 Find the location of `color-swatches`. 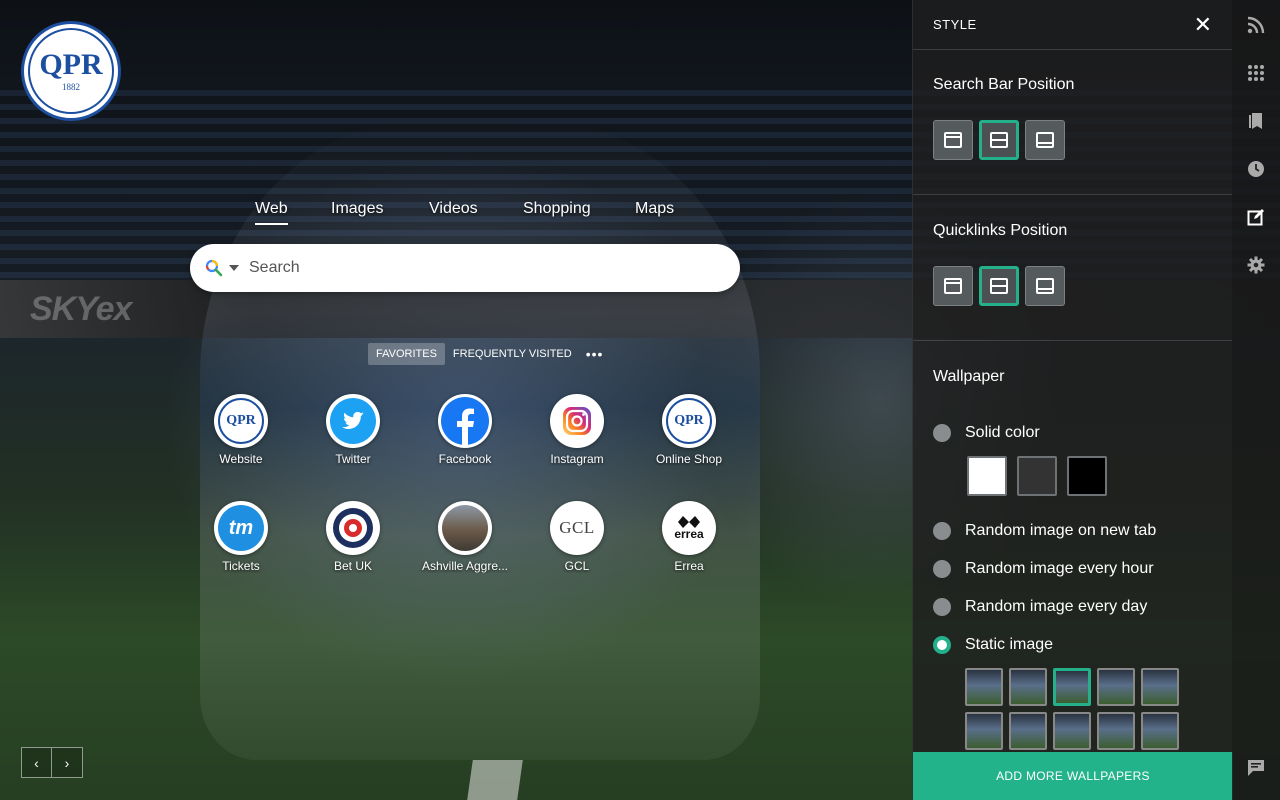

color-swatches is located at coordinates (1089, 476).